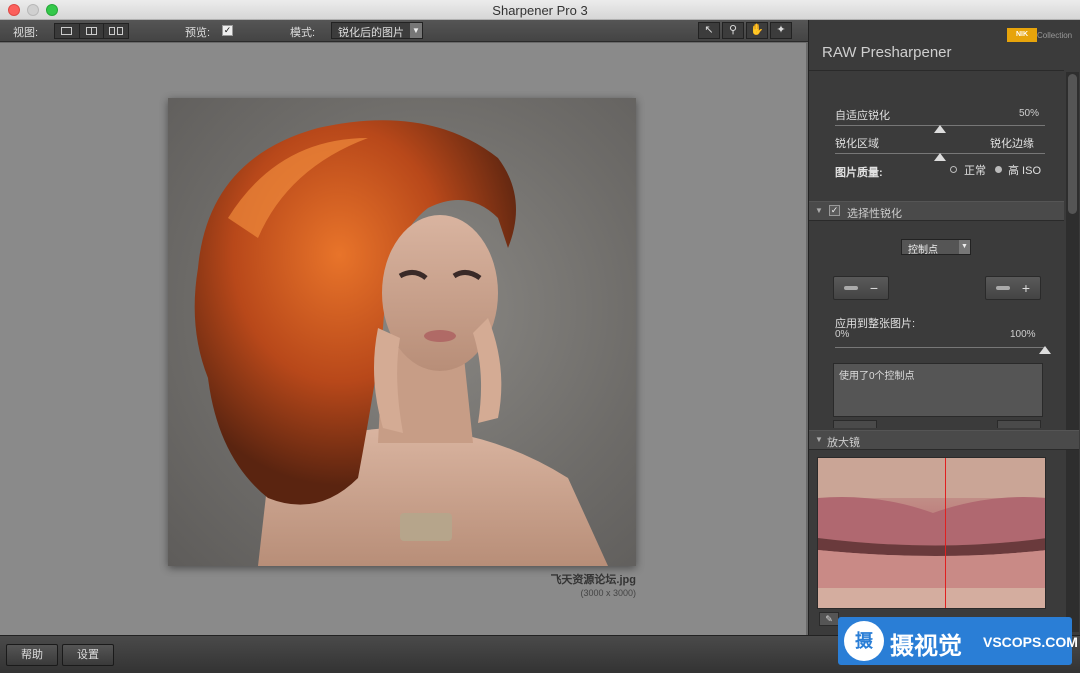 This screenshot has height=673, width=1080. Describe the element at coordinates (877, 376) in the screenshot. I see `control-points-count: 使用了0个控制点` at that location.